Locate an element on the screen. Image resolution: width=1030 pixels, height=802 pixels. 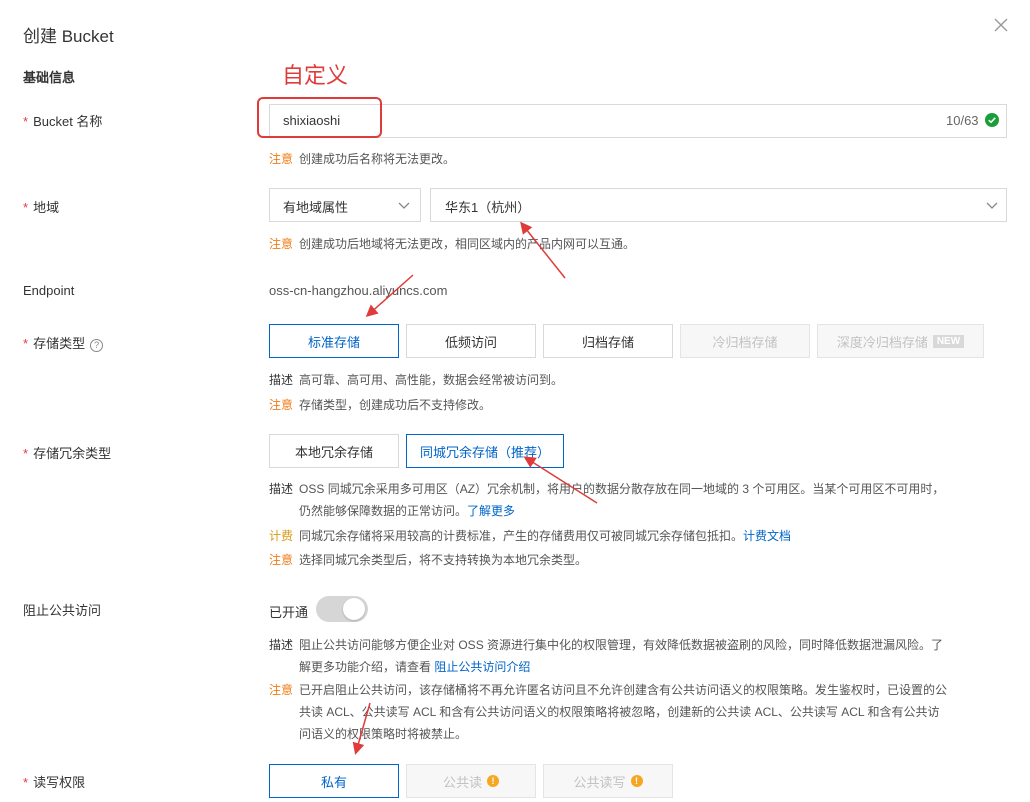
new-badge: NEW is located at coordinates (948, 341).